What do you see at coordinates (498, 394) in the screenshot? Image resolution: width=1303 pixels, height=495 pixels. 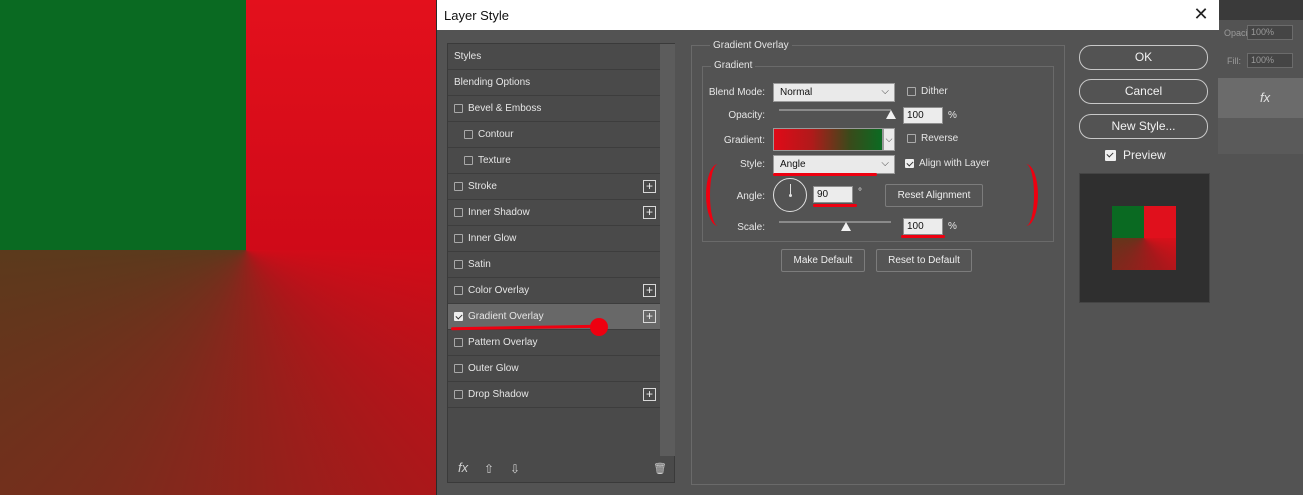 I see `style-item-label: Drop Shadow` at bounding box center [498, 394].